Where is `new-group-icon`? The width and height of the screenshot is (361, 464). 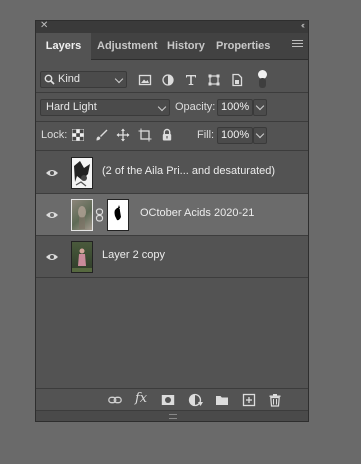 new-group-icon is located at coordinates (222, 400).